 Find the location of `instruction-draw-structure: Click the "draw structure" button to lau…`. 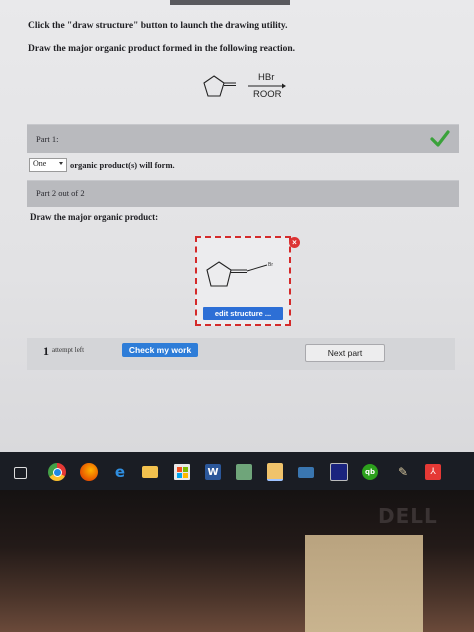

instruction-draw-structure: Click the "draw structure" button to lau… is located at coordinates (158, 26).